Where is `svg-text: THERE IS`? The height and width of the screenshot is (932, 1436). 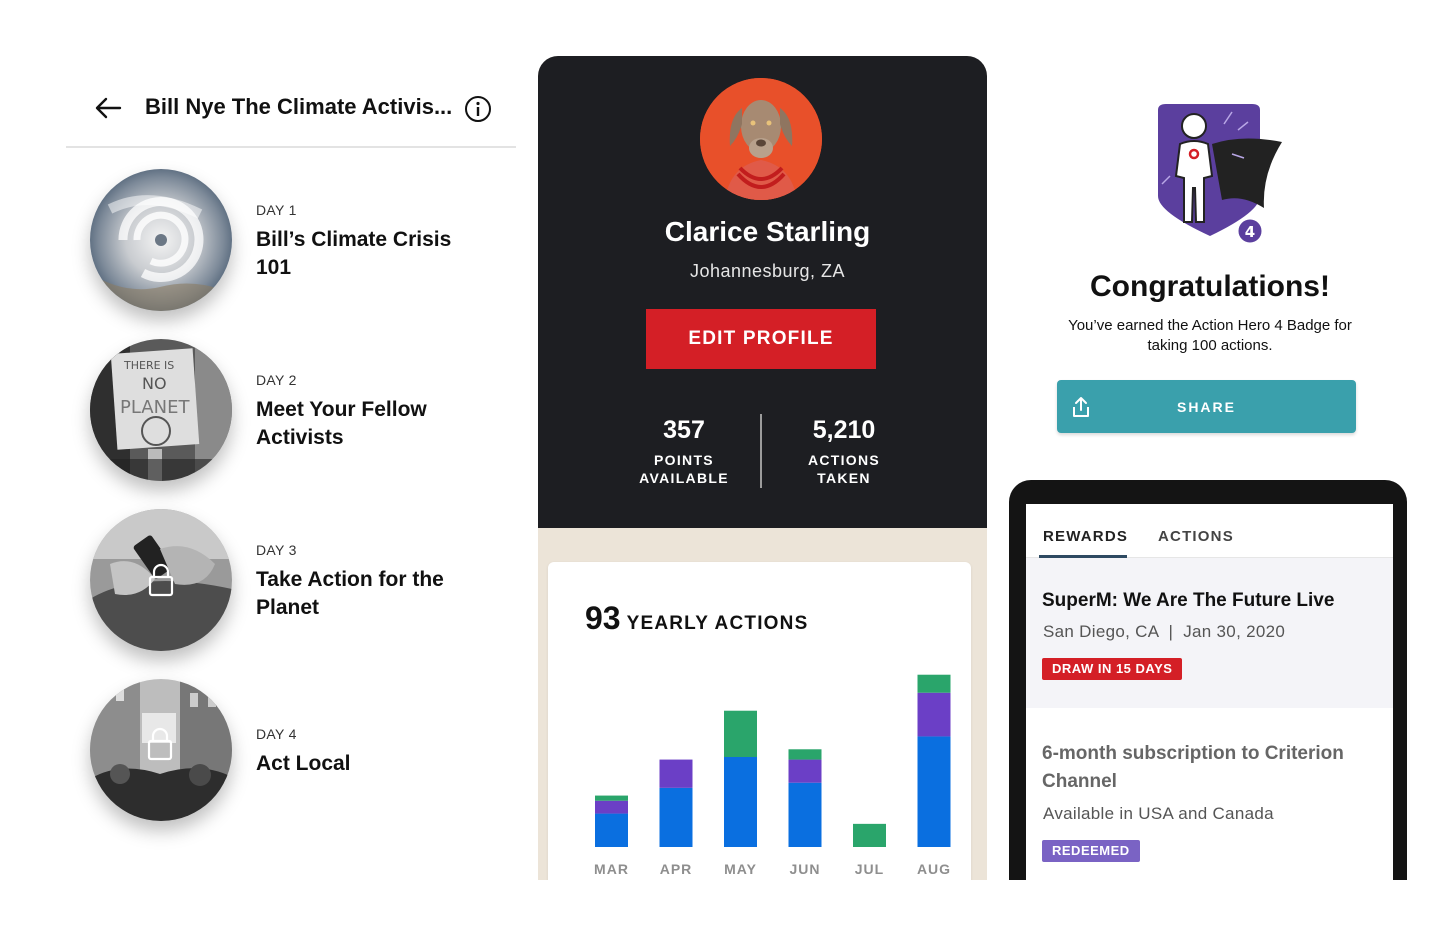
svg-text: THERE IS is located at coordinates (148, 365).